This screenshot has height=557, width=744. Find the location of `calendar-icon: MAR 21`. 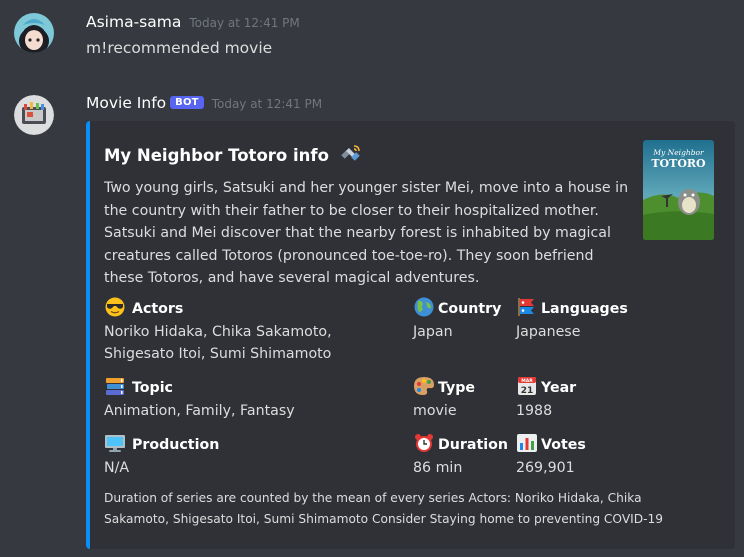

calendar-icon: MAR 21 is located at coordinates (527, 386).